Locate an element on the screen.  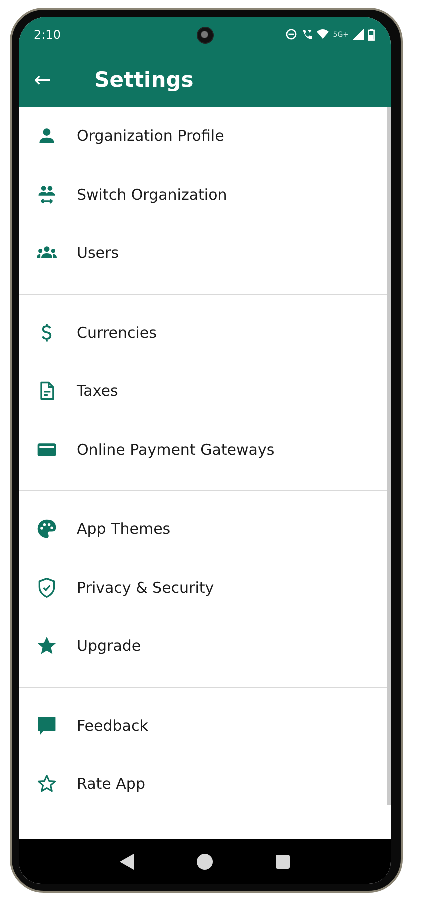
battery-icon is located at coordinates (371, 34).